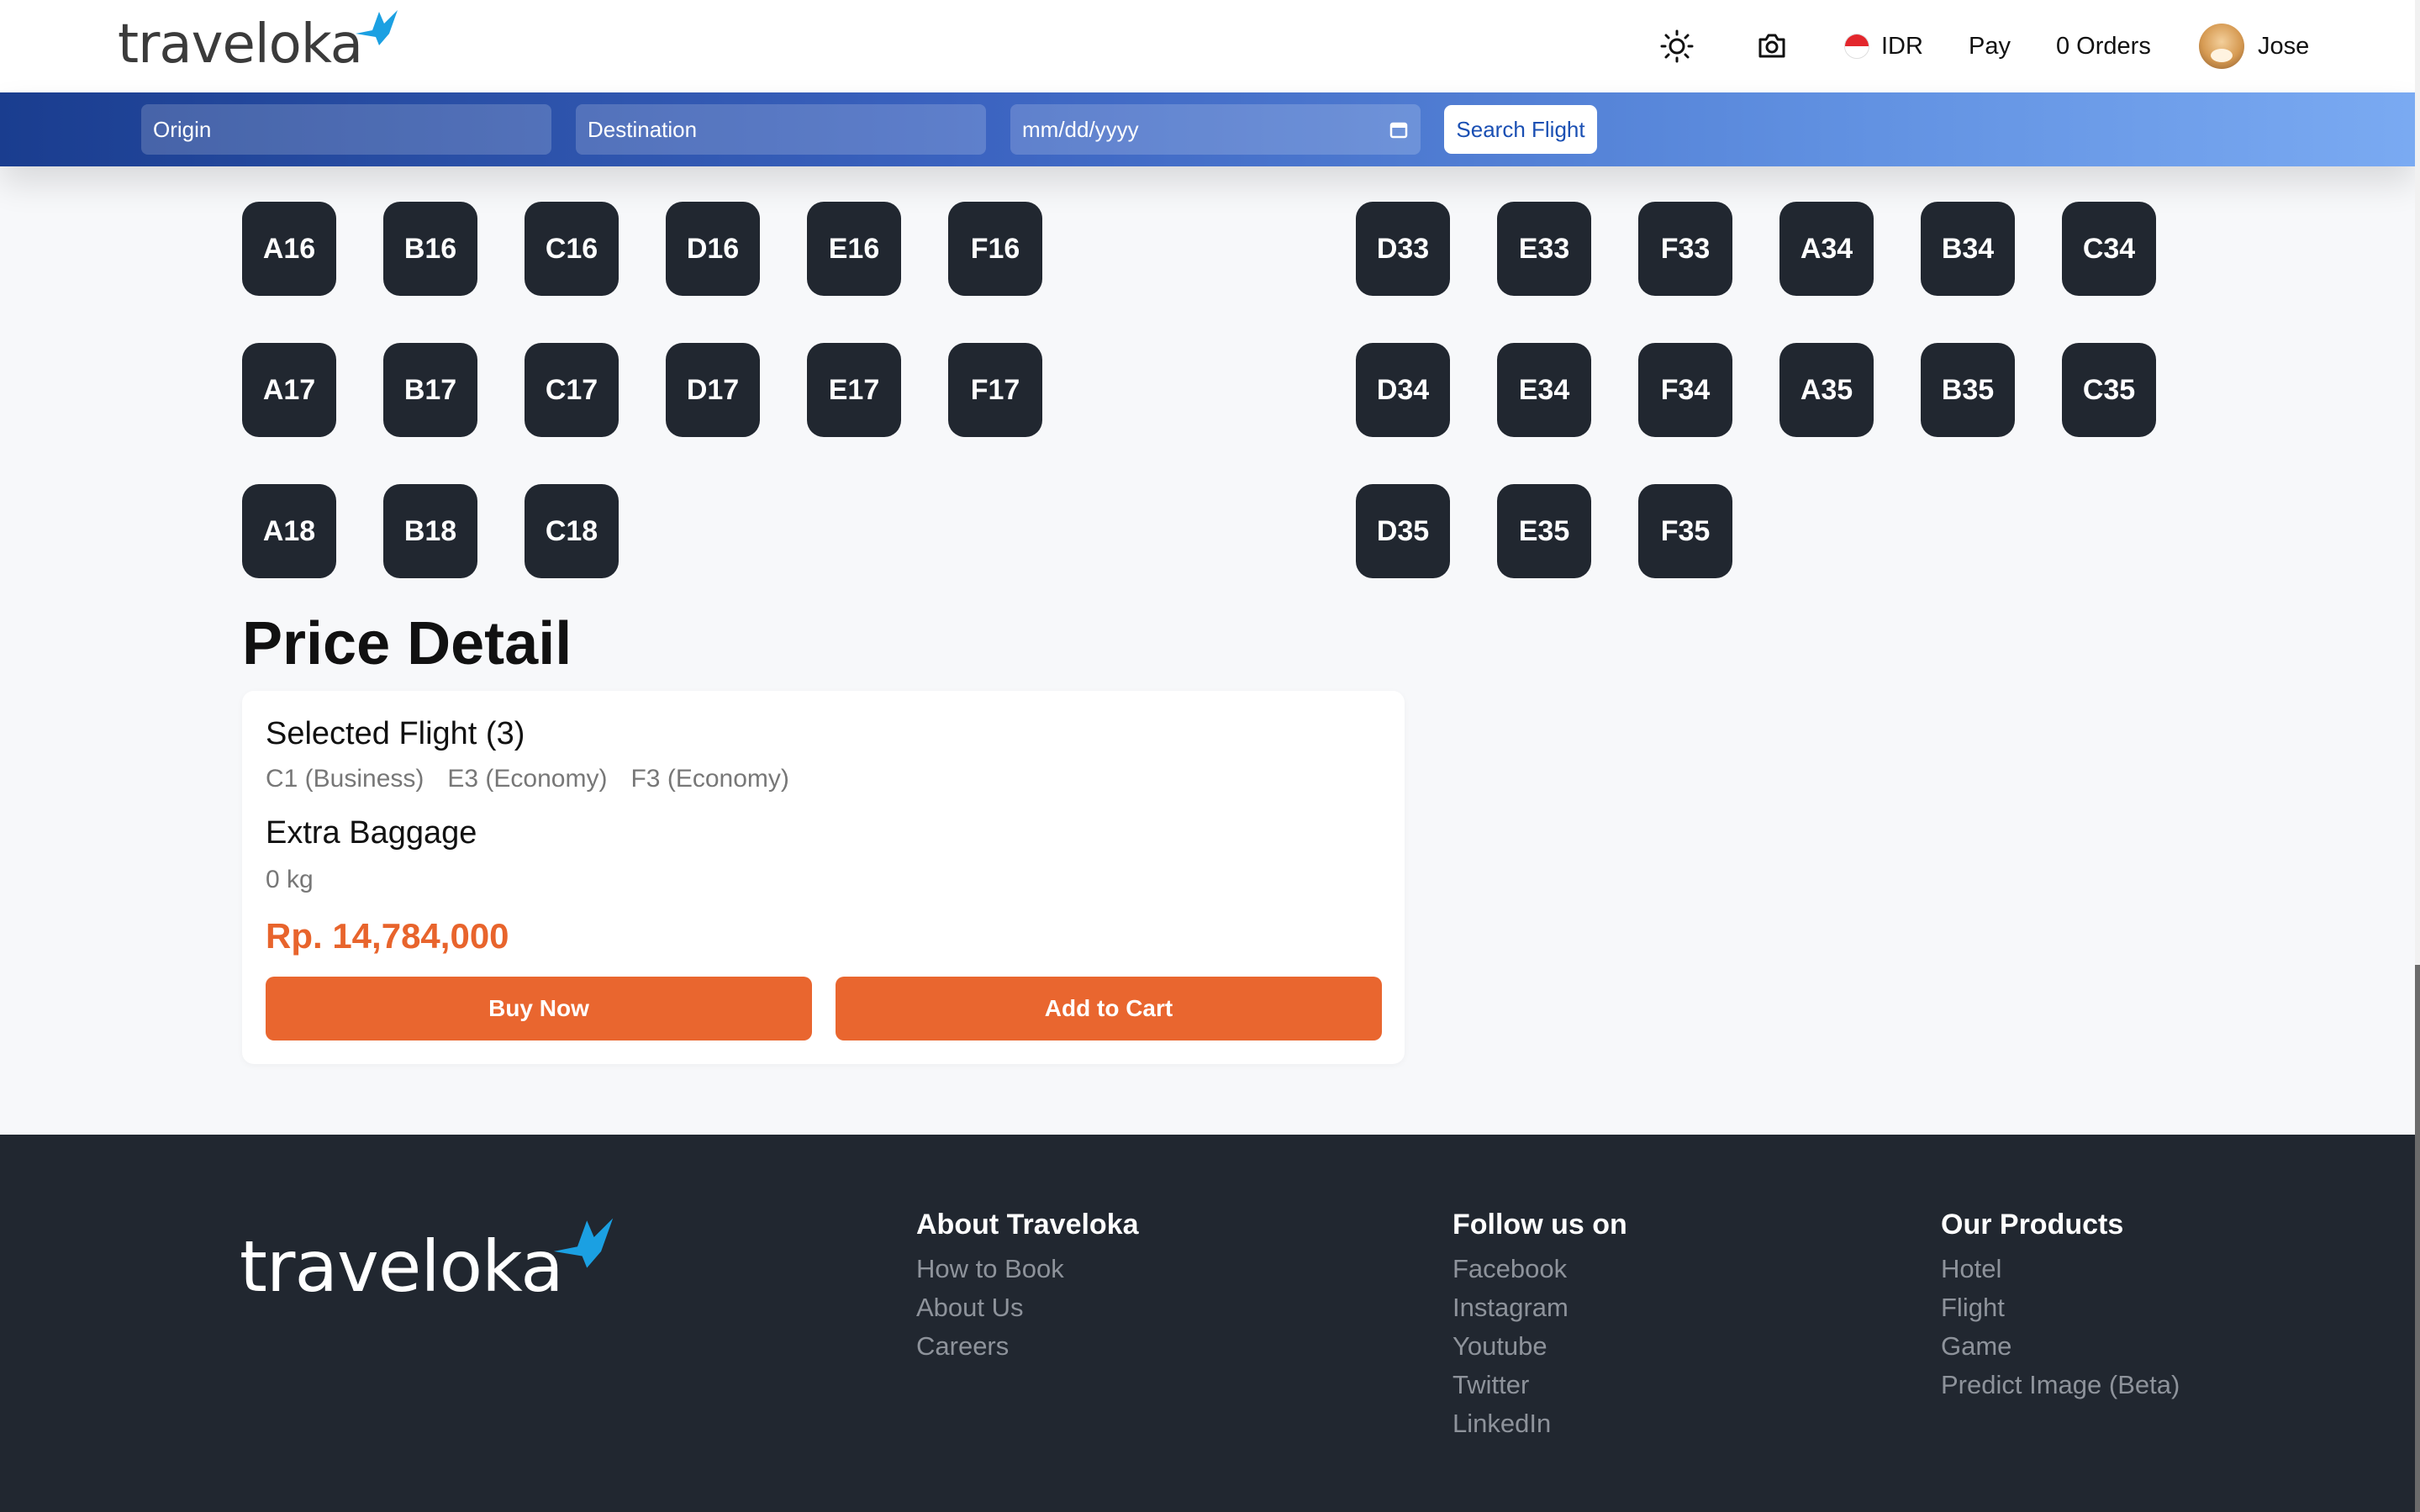 This screenshot has height=1512, width=2420. What do you see at coordinates (1968, 249) in the screenshot?
I see `seat-button: B34` at bounding box center [1968, 249].